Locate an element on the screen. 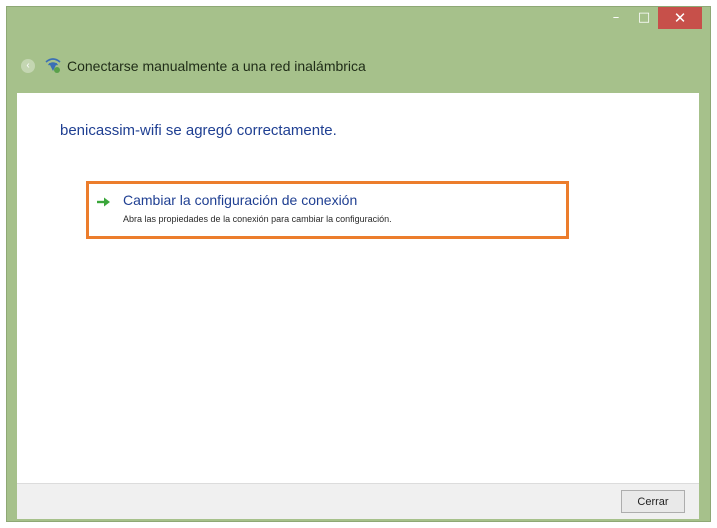 Image resolution: width=717 pixels, height=528 pixels. back-arrow-icon: ‹ is located at coordinates (28, 66).